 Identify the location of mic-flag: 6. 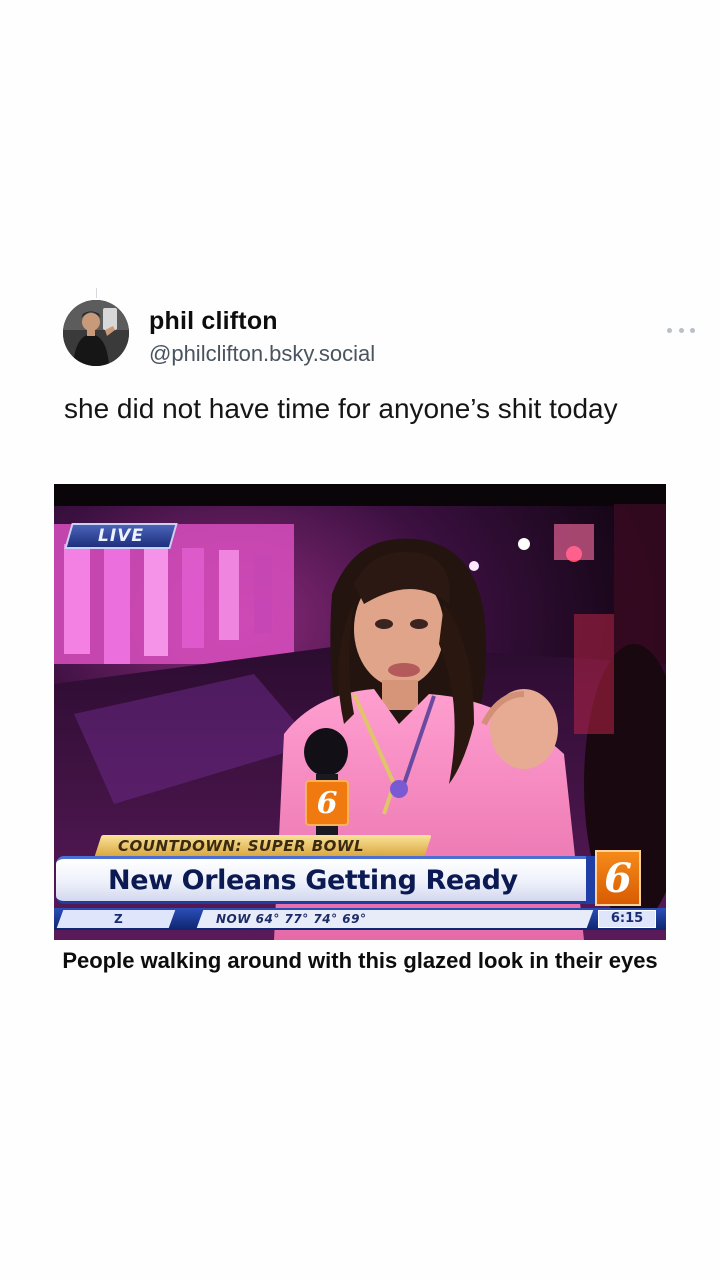
(327, 803).